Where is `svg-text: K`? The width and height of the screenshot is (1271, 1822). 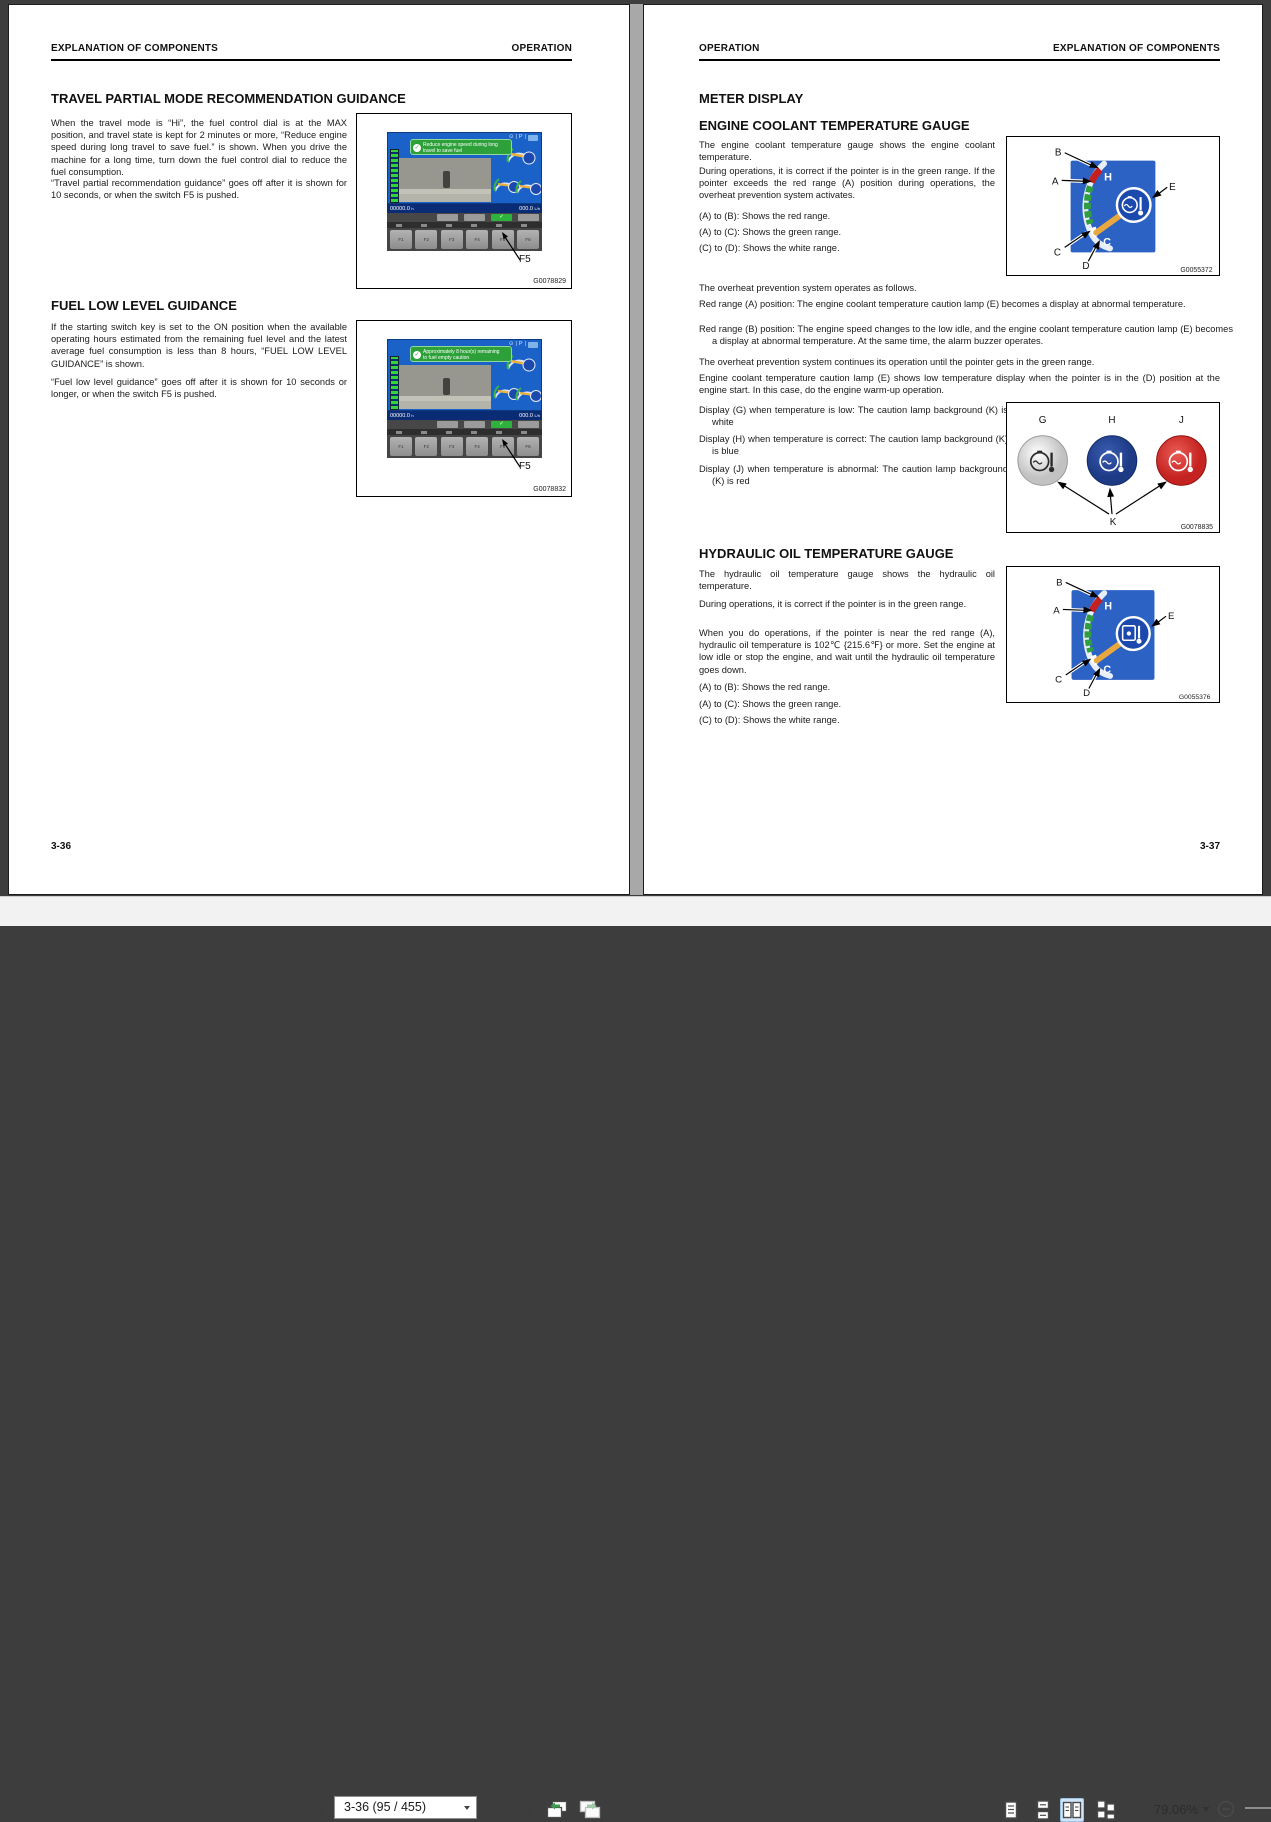
svg-text: K is located at coordinates (1113, 522).